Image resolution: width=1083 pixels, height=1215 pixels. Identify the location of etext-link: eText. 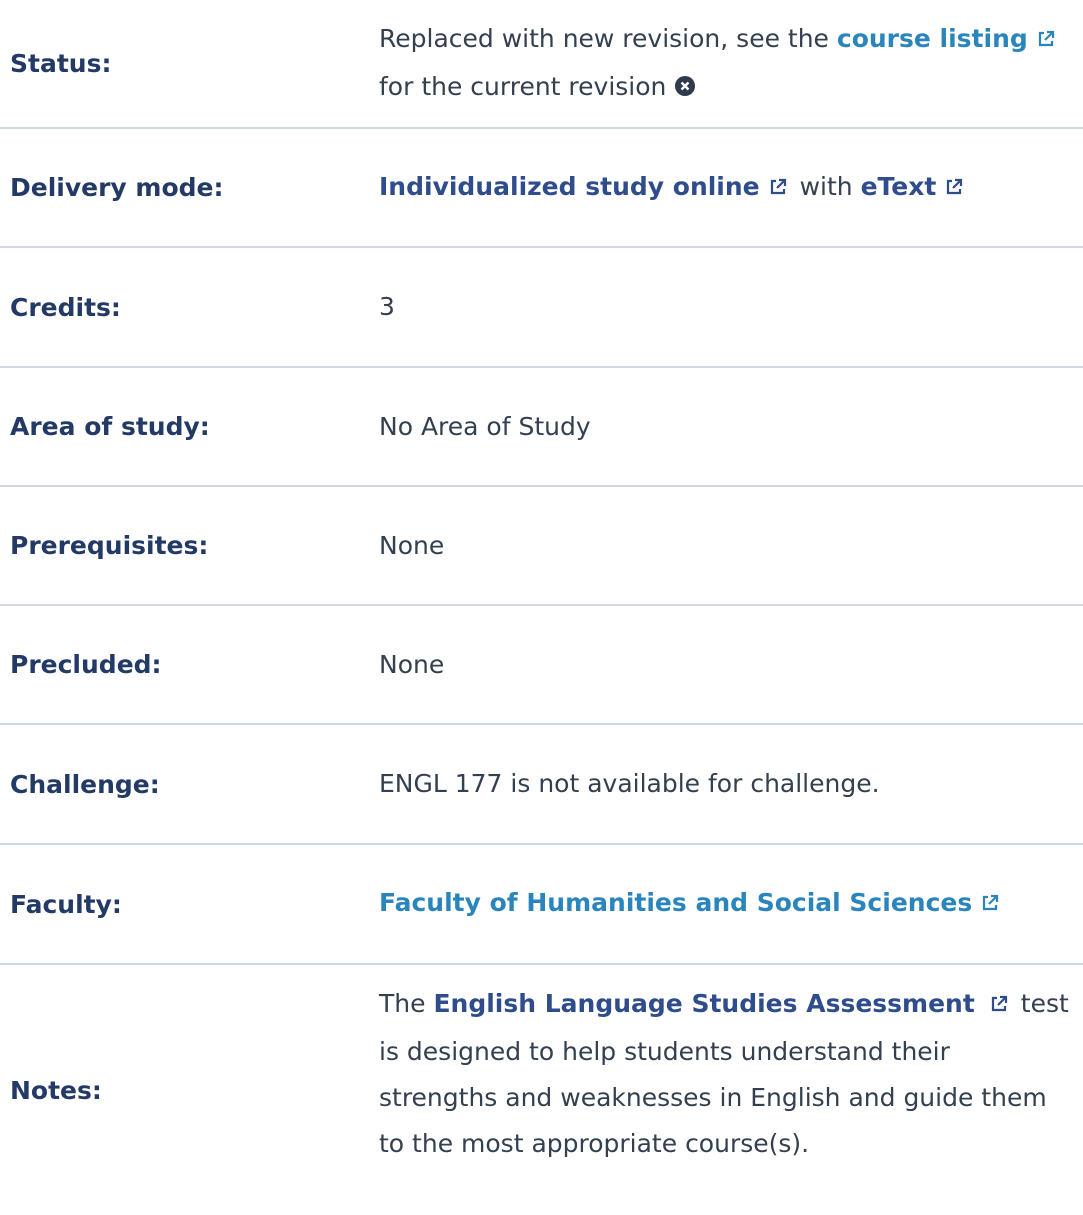
(899, 186).